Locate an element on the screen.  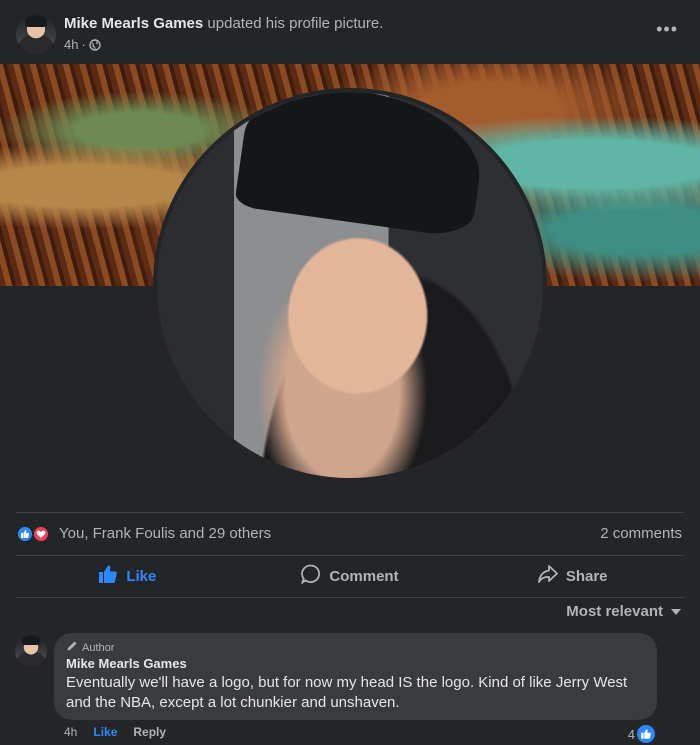
like-icon is located at coordinates (646, 734).